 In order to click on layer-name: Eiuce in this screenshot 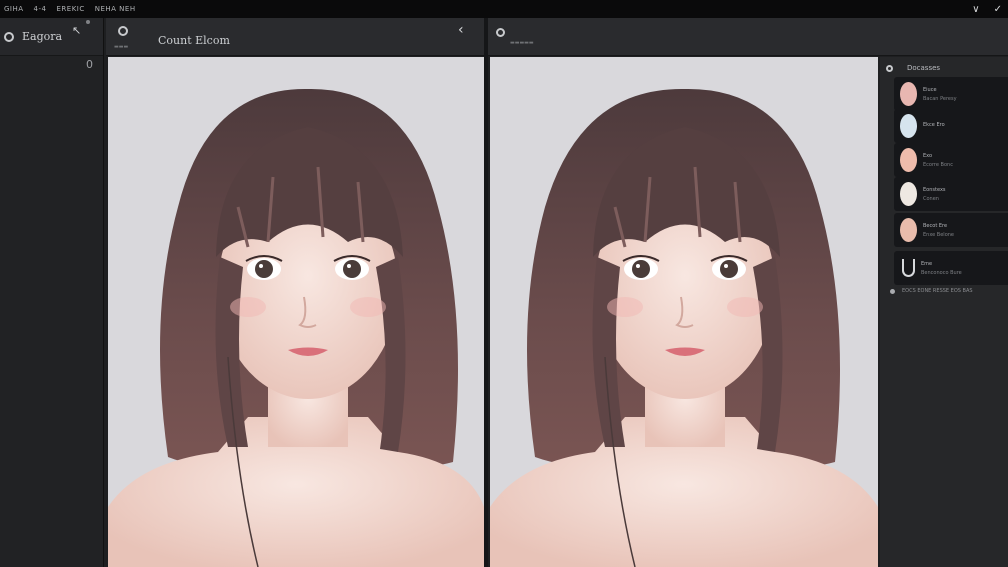, I will do `click(930, 89)`.